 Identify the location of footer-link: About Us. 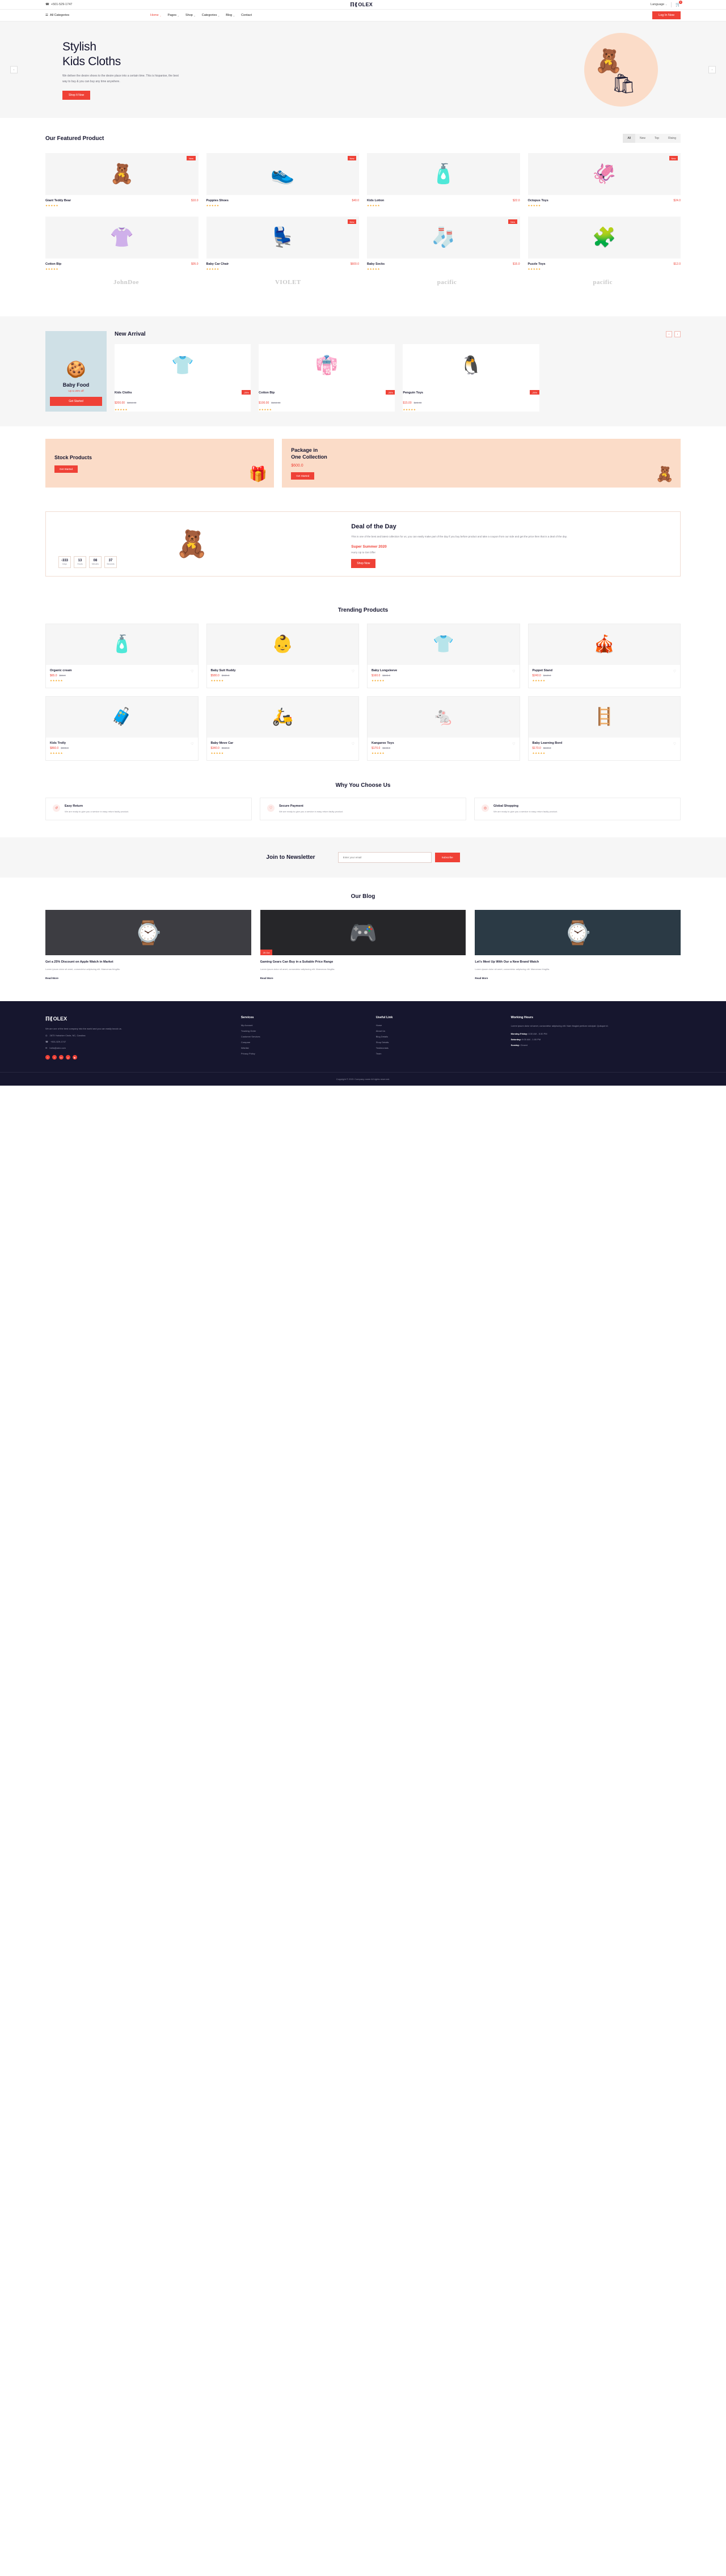
(436, 1030).